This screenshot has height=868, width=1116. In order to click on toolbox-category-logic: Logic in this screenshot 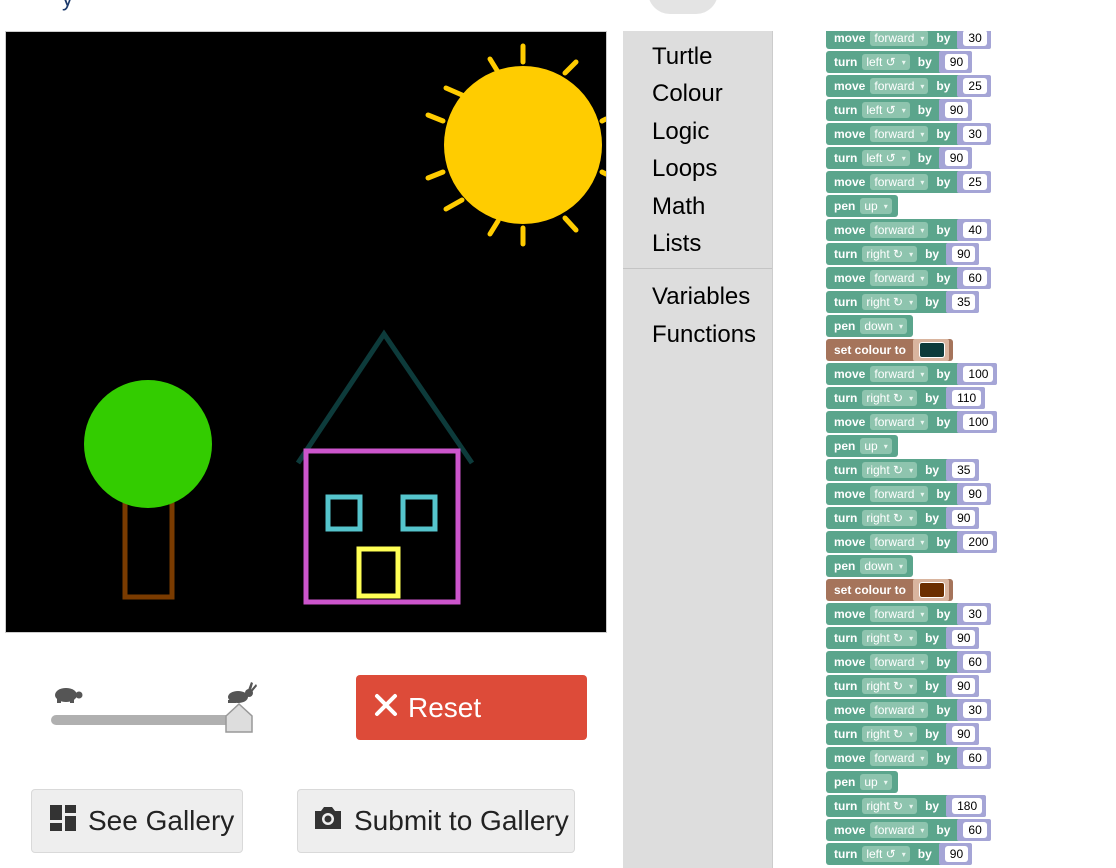, I will do `click(680, 132)`.